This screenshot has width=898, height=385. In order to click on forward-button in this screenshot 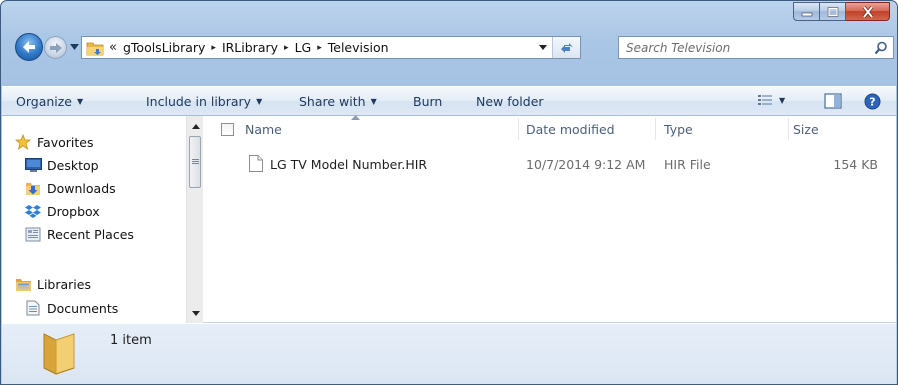, I will do `click(55, 47)`.